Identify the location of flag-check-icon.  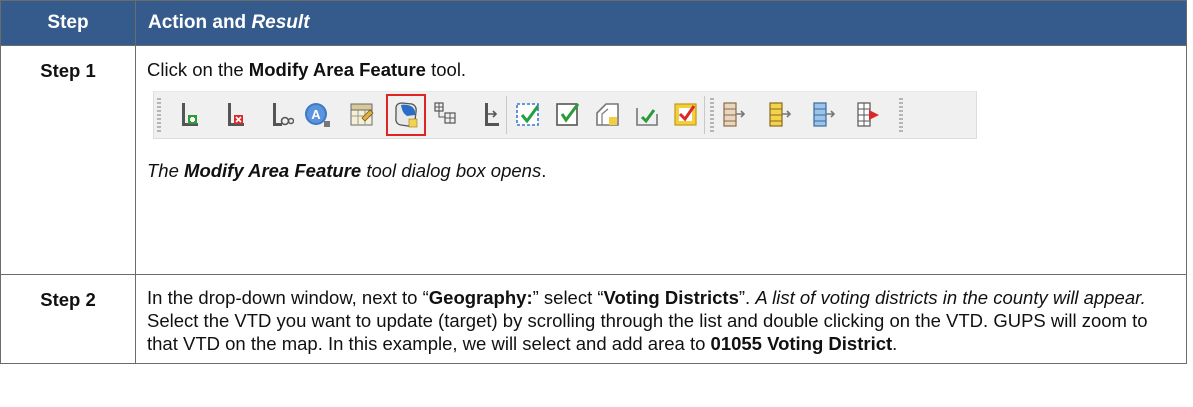
(686, 115).